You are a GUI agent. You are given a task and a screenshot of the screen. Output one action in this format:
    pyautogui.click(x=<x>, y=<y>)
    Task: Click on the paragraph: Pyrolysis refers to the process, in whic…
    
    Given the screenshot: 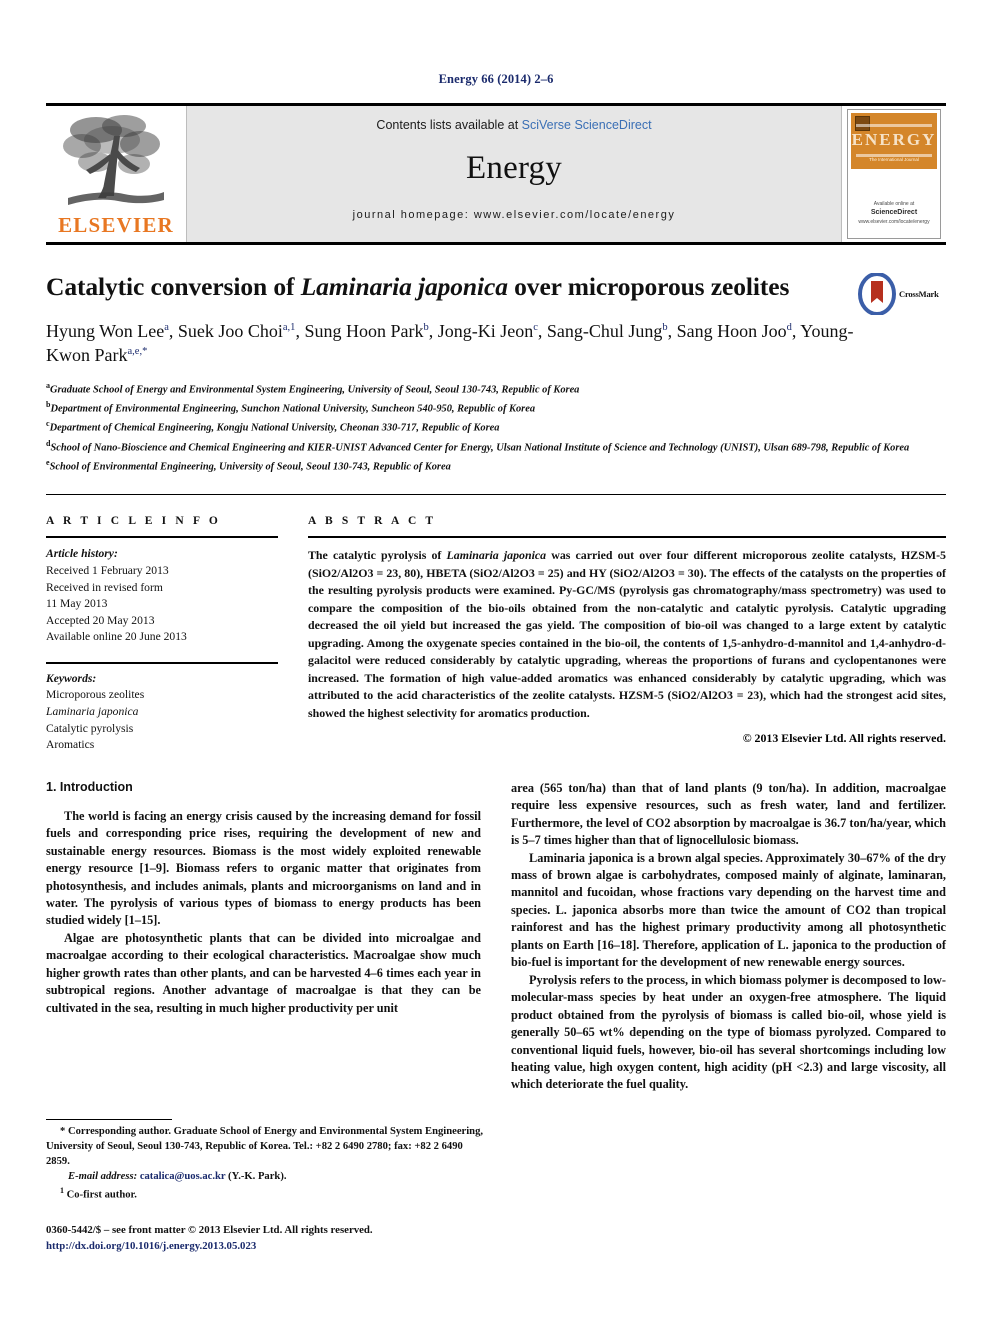 What is the action you would take?
    pyautogui.click(x=728, y=1032)
    